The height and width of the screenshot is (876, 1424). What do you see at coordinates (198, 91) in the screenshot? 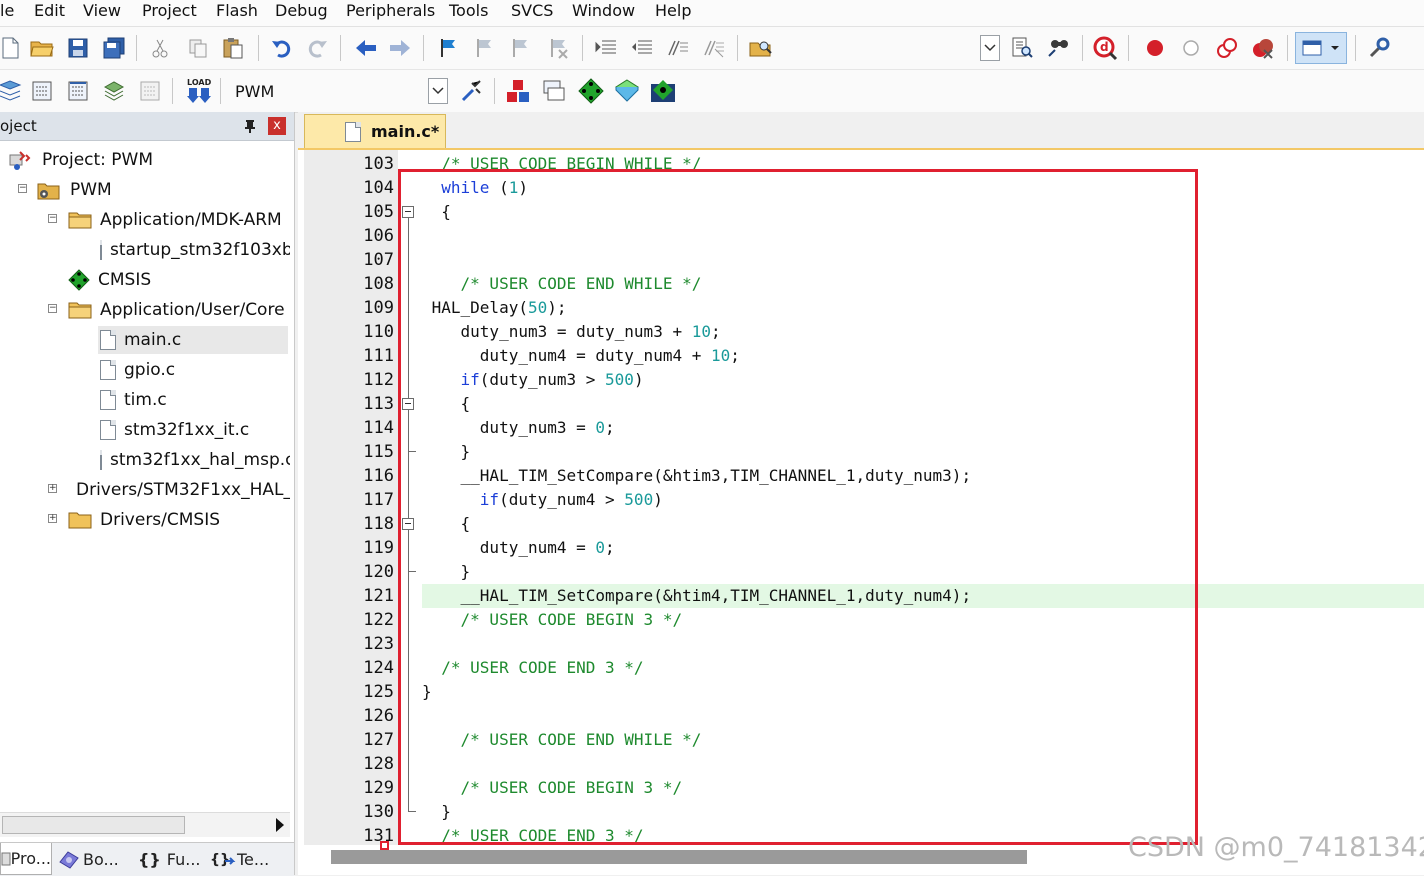
I see `download-load-icon: LOAD` at bounding box center [198, 91].